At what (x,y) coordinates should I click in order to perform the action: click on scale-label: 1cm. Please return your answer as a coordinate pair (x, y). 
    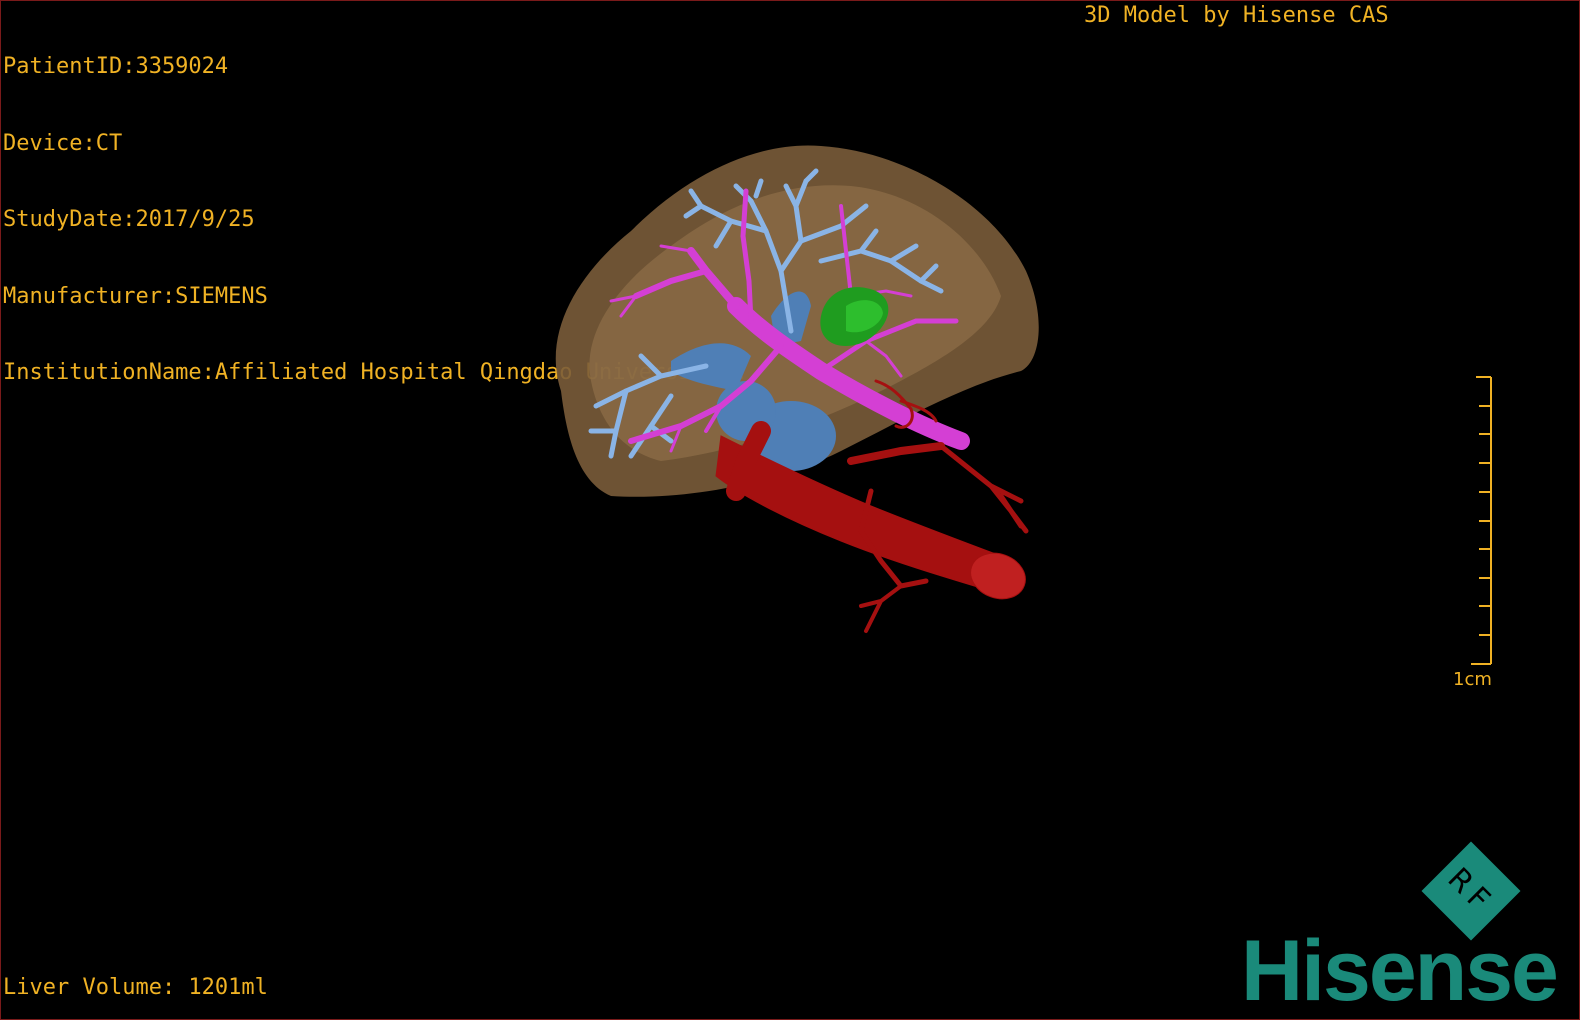
    Looking at the image, I should click on (1472, 679).